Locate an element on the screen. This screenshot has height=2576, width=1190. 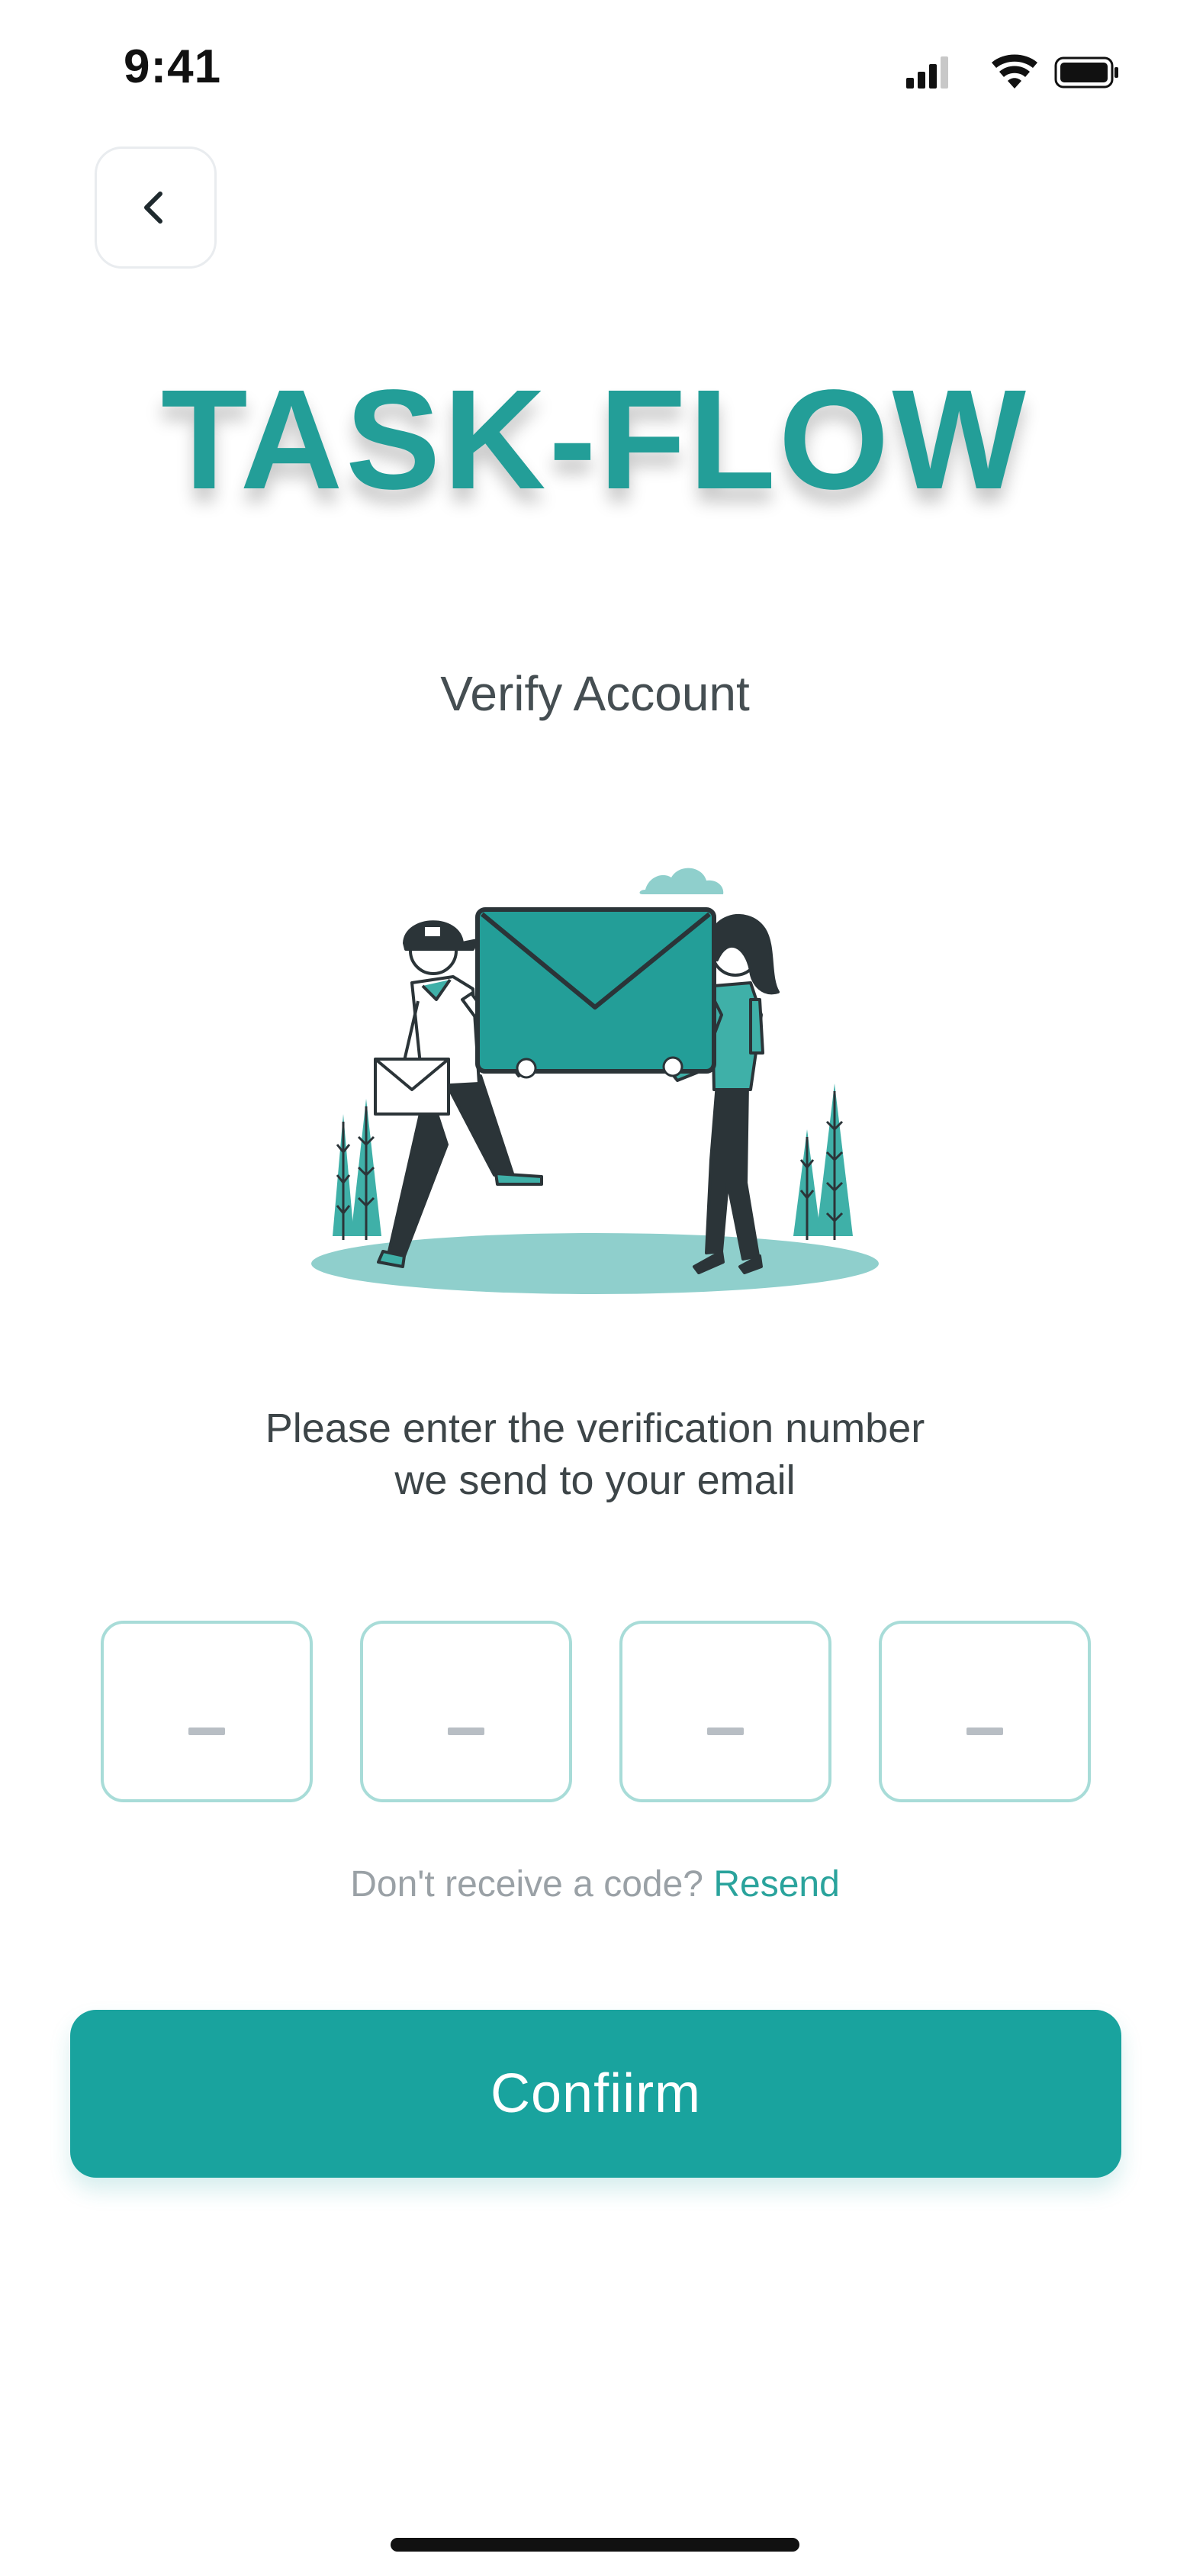
status-icons is located at coordinates (1012, 71).